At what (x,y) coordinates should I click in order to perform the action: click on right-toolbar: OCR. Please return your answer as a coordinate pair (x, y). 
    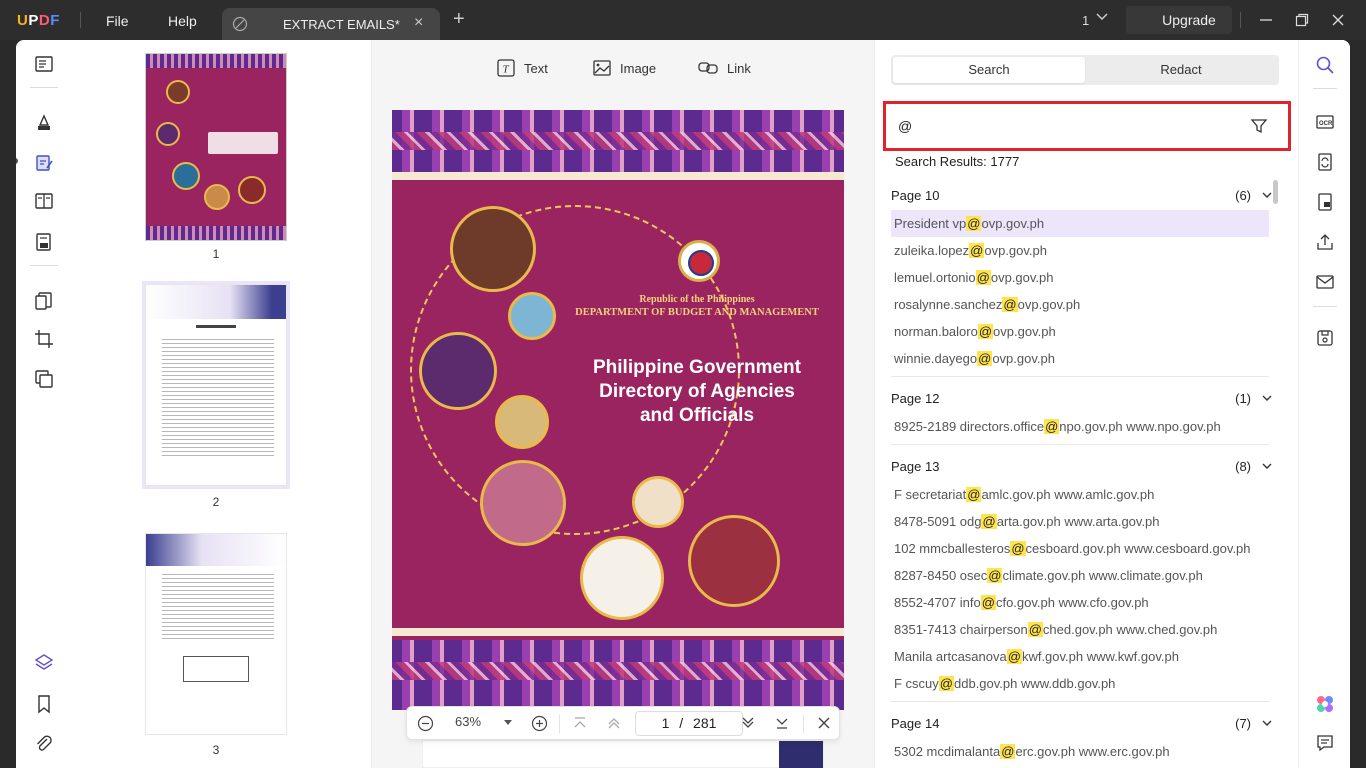
    Looking at the image, I should click on (1324, 404).